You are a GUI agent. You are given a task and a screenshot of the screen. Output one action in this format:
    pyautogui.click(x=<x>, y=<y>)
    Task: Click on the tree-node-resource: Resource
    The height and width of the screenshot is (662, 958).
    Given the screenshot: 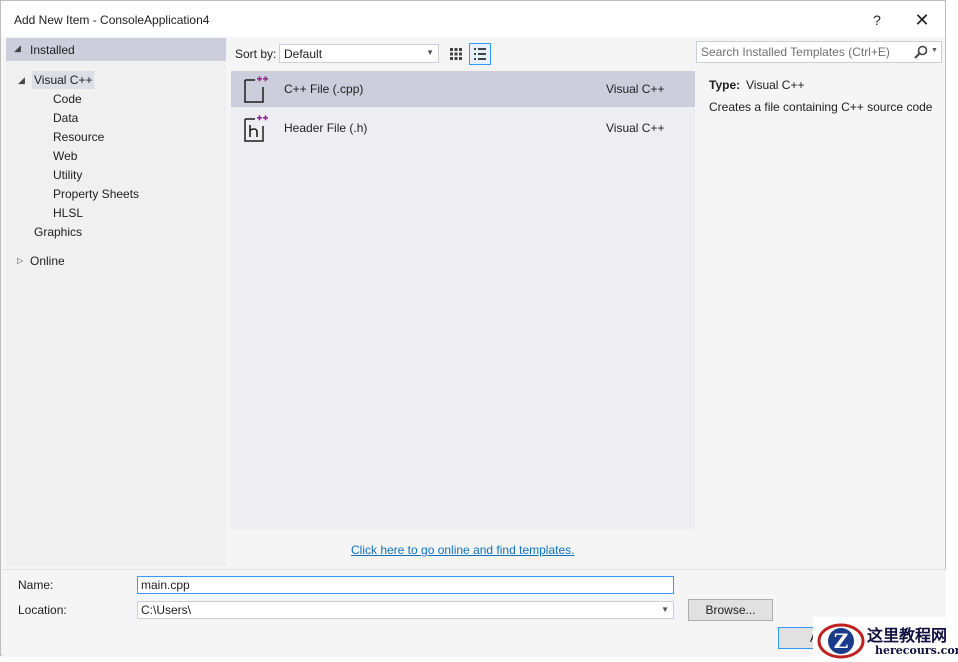 What is the action you would take?
    pyautogui.click(x=78, y=137)
    